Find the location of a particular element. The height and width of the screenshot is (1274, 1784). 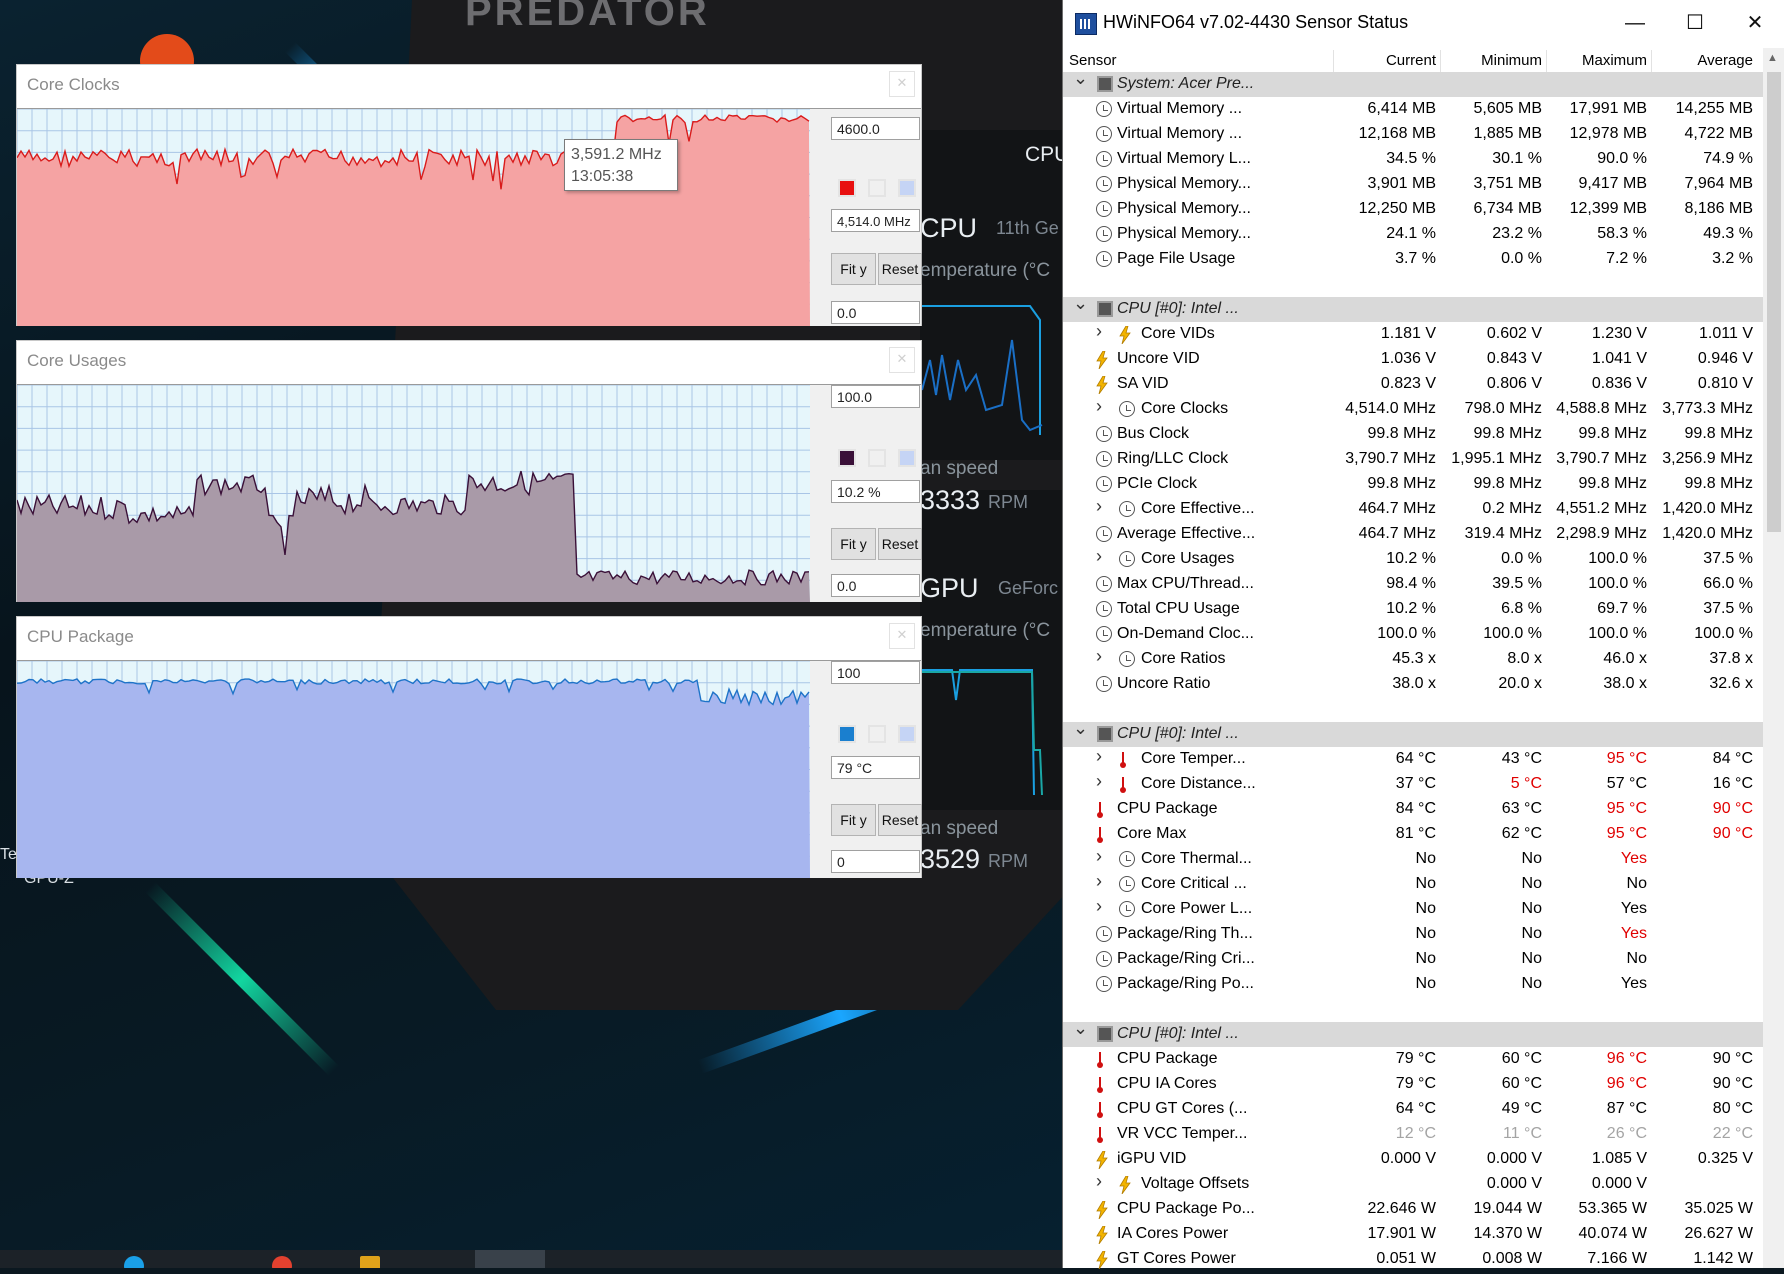

sensor-row: Package/Ring Th... No No Yes is located at coordinates (1413, 934).